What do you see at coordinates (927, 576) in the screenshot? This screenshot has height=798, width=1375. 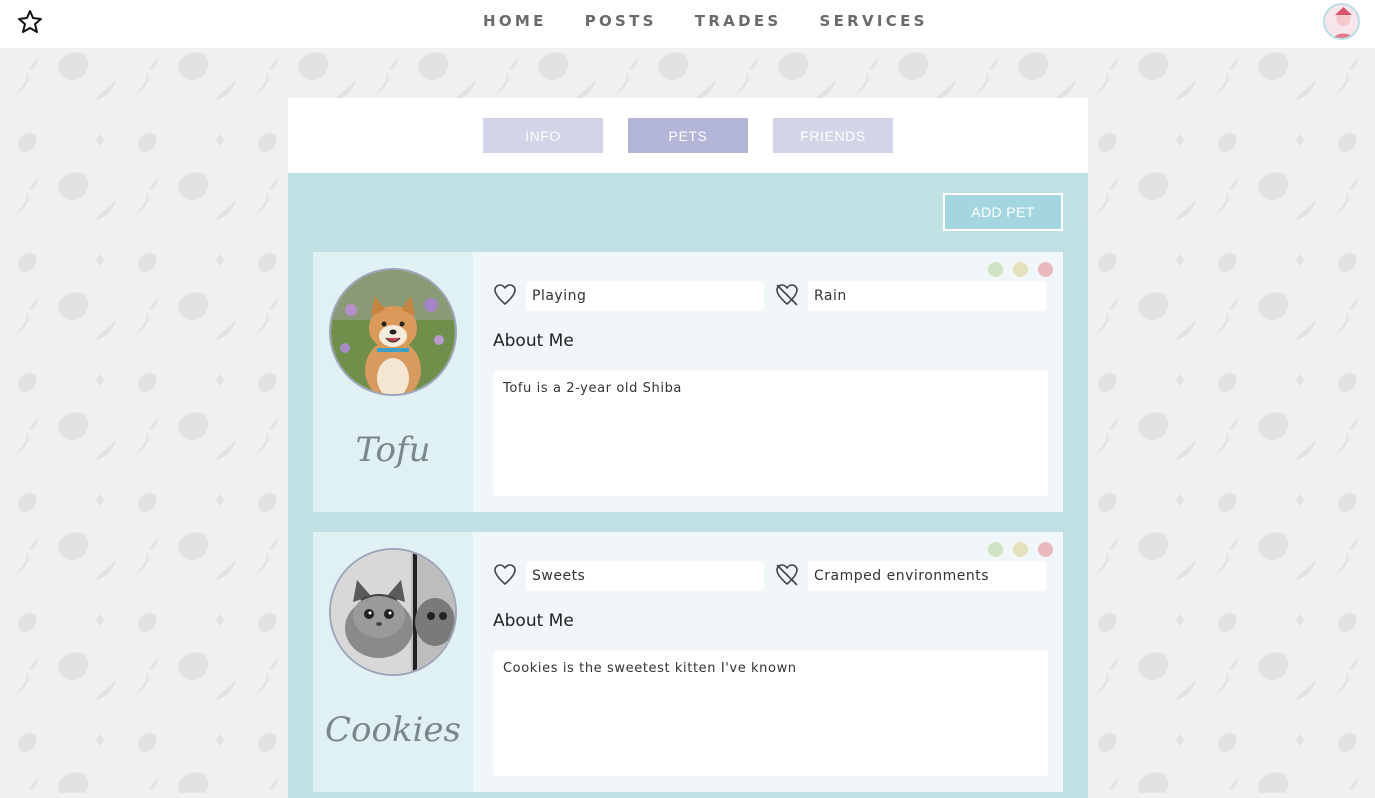 I see `dislikes-field: Cramped environments` at bounding box center [927, 576].